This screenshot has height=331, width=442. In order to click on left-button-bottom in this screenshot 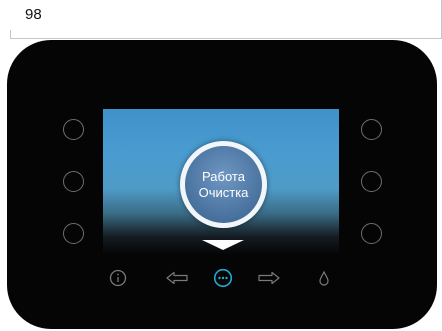, I will do `click(73, 233)`.